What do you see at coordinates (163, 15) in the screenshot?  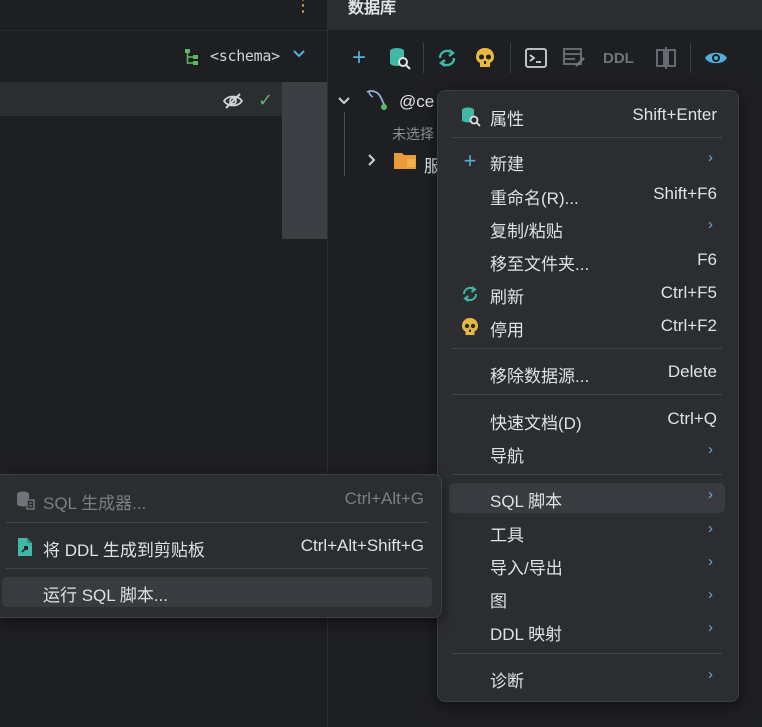 I see `editor-top-strip` at bounding box center [163, 15].